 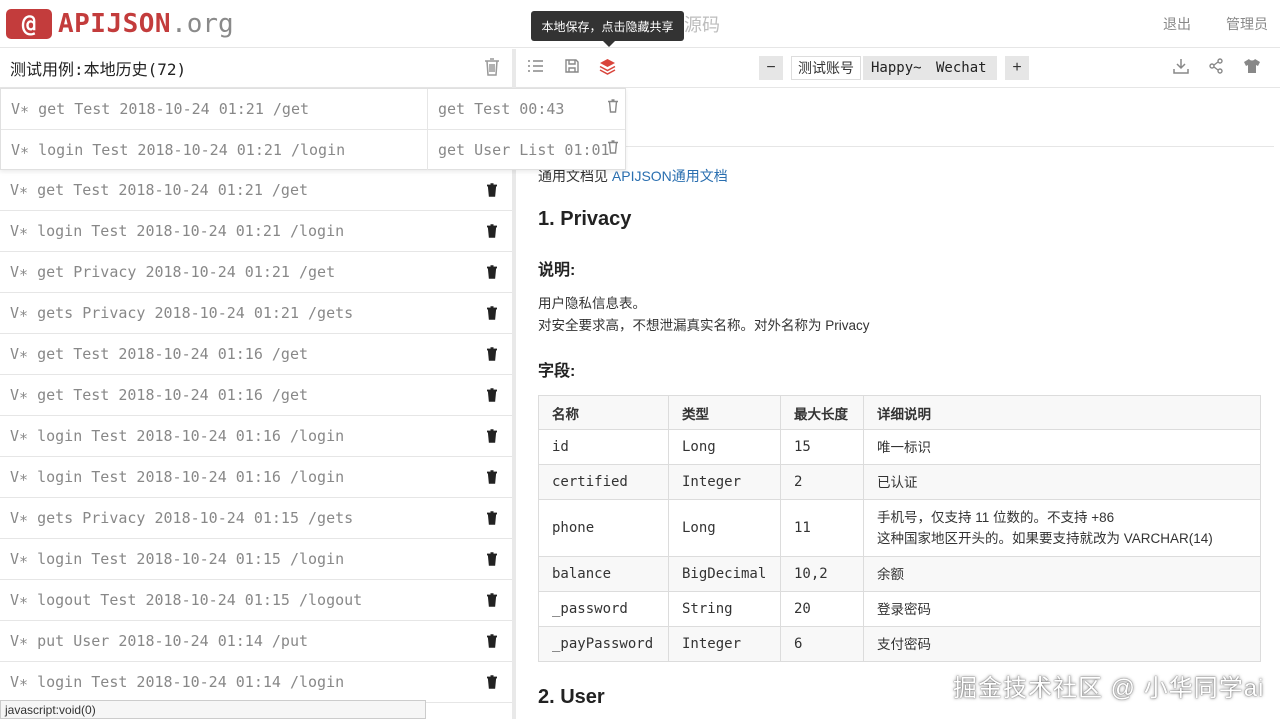 What do you see at coordinates (1177, 24) in the screenshot?
I see `logout-link: 退出` at bounding box center [1177, 24].